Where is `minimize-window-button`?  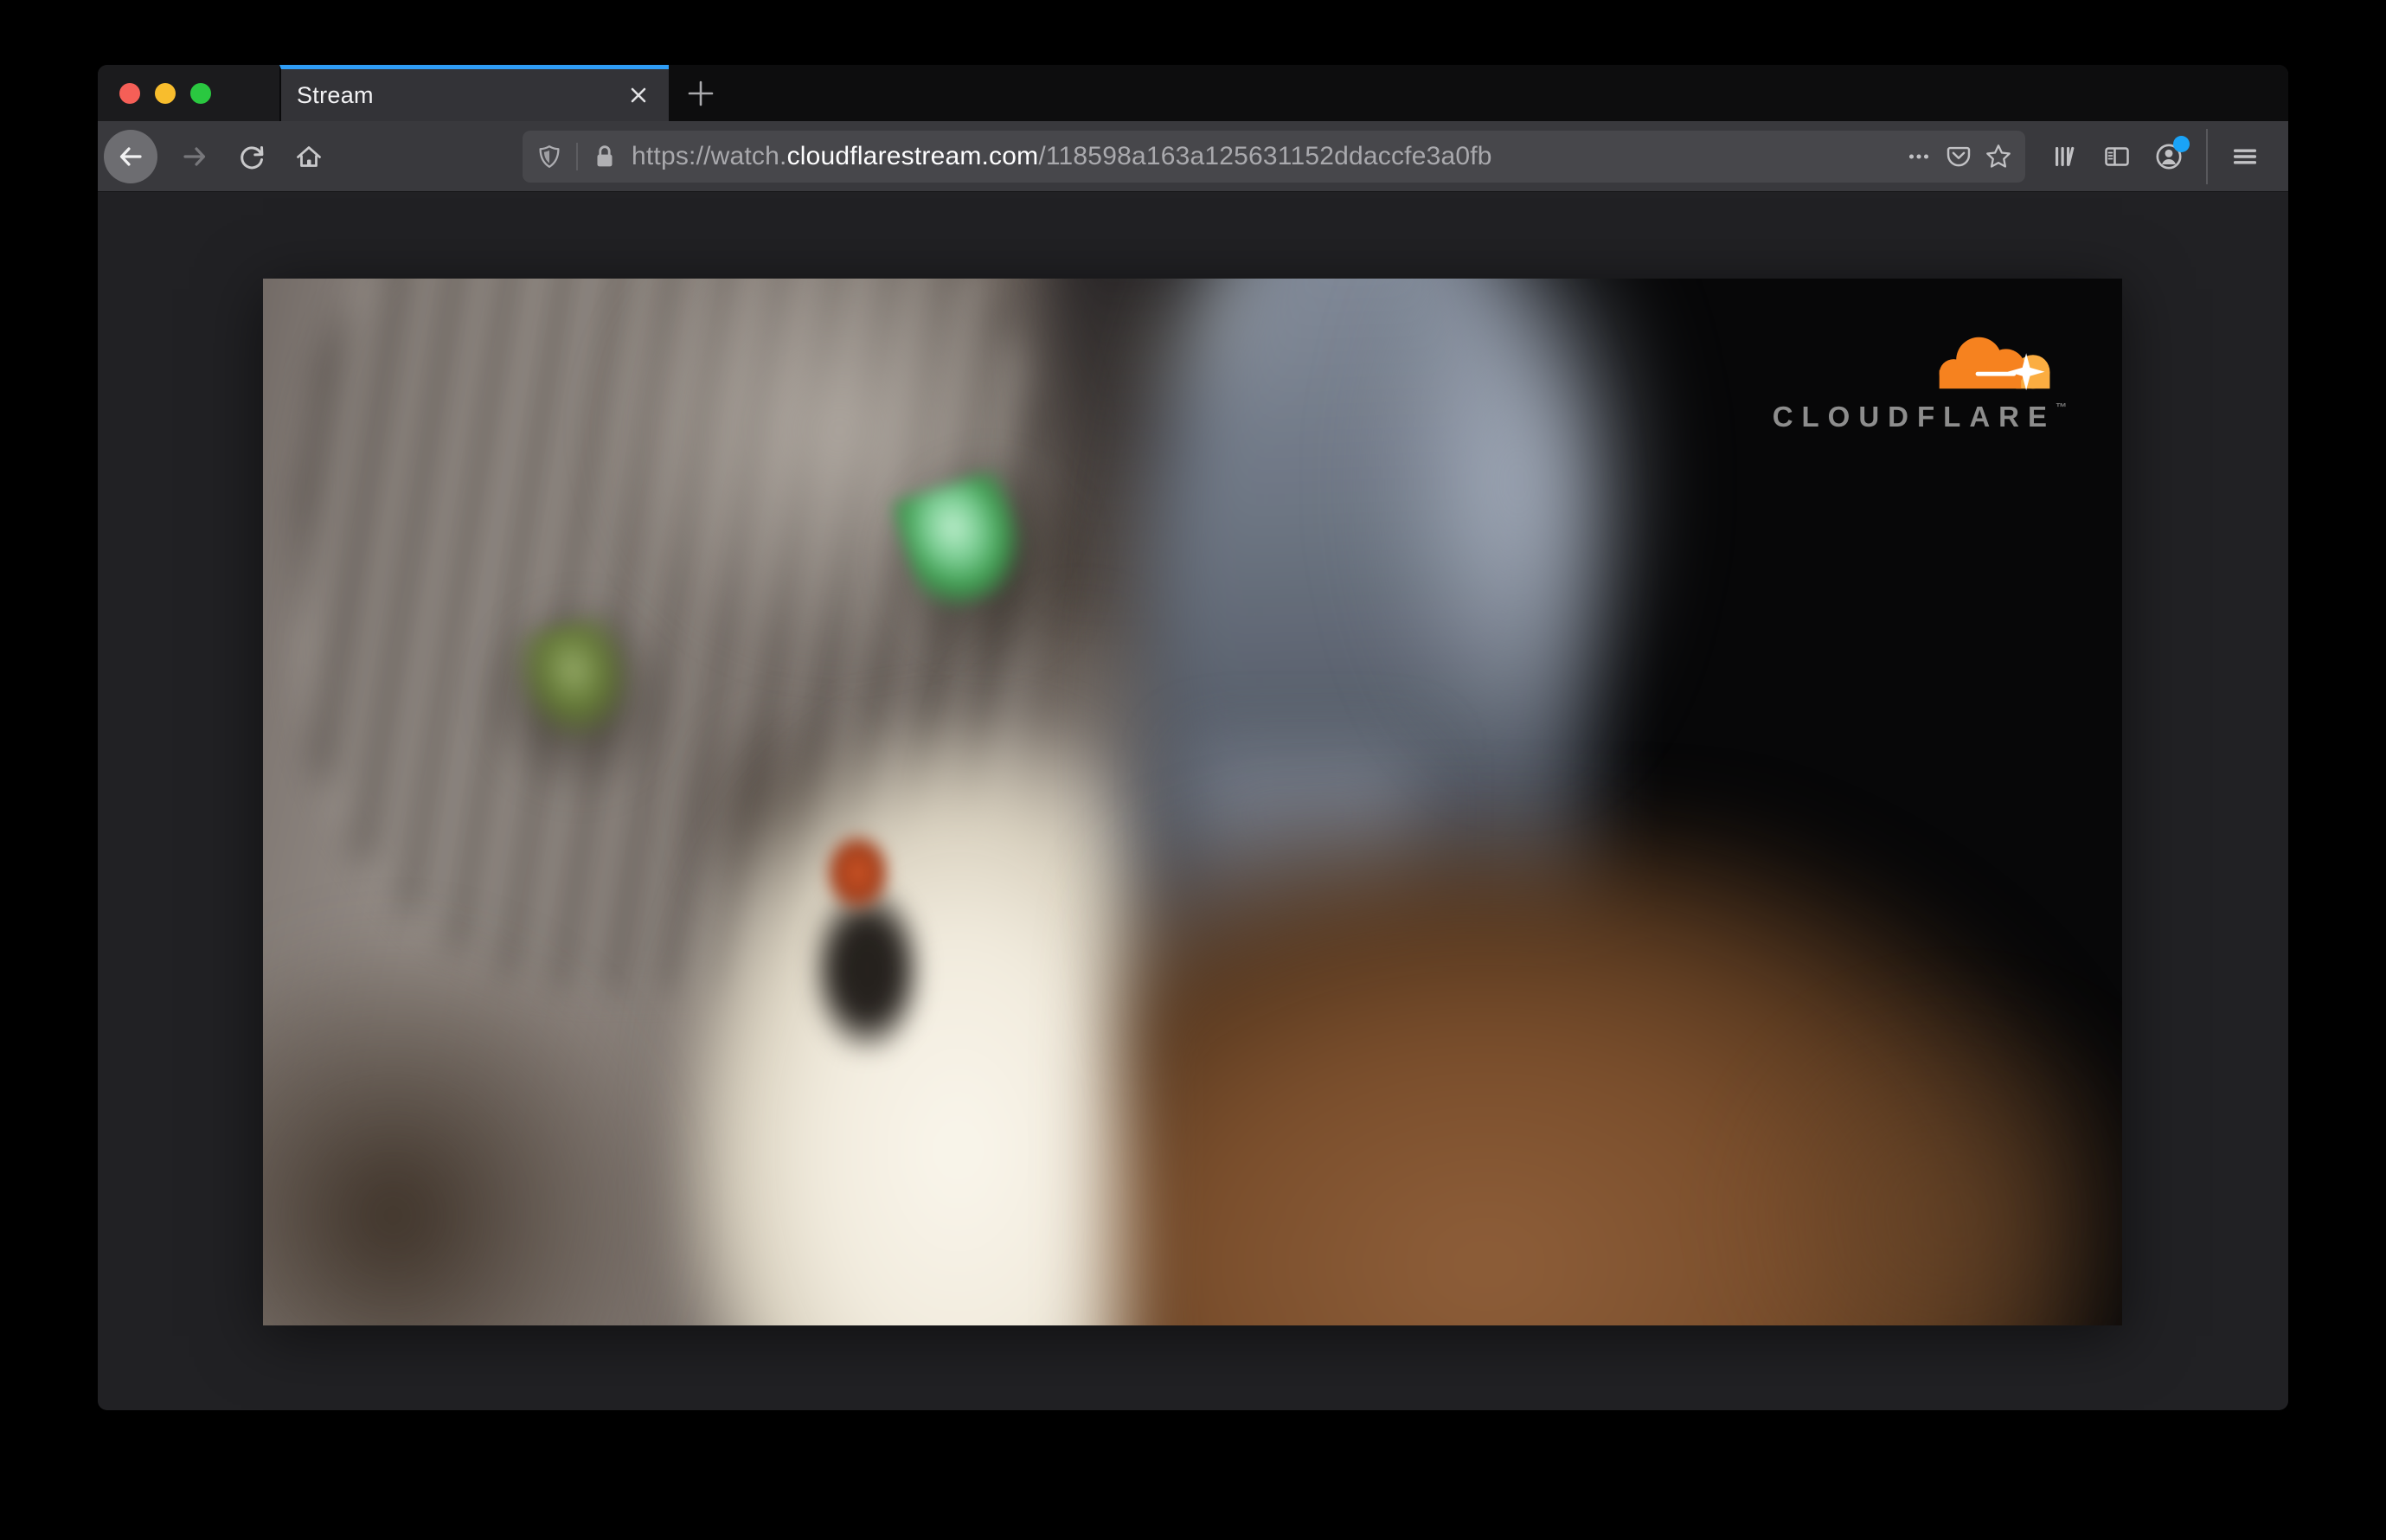
minimize-window-button is located at coordinates (166, 93).